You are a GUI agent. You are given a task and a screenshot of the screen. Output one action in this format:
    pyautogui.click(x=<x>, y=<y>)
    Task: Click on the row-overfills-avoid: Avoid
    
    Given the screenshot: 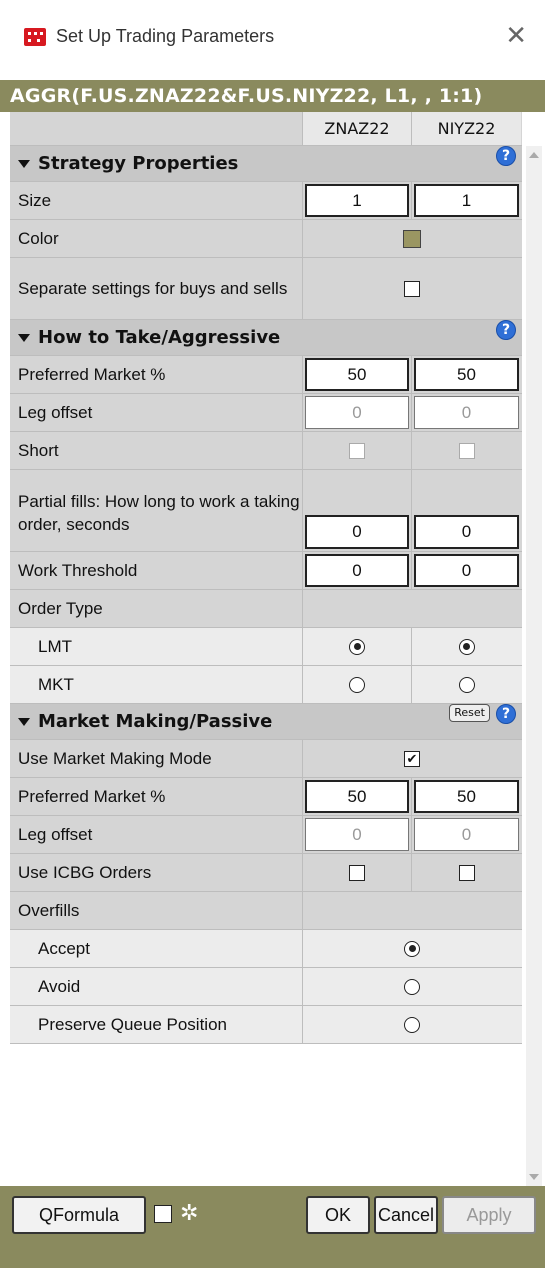 What is the action you would take?
    pyautogui.click(x=266, y=987)
    